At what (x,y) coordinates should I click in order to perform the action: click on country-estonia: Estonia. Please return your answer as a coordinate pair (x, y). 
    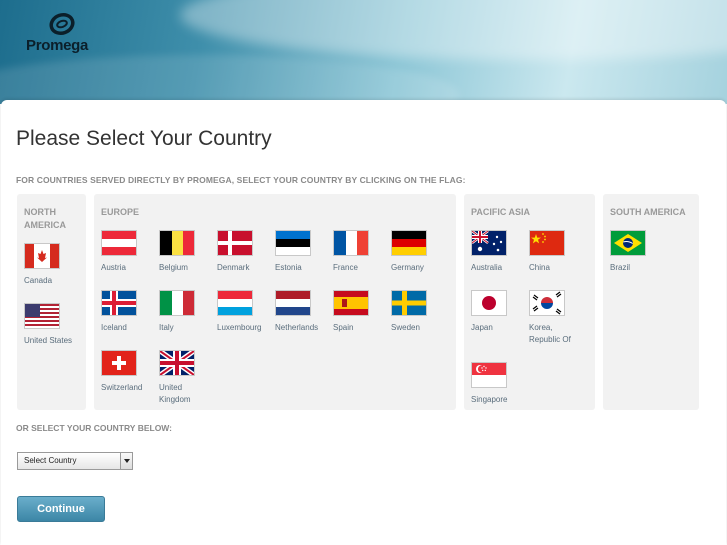
    Looking at the image, I should click on (303, 252).